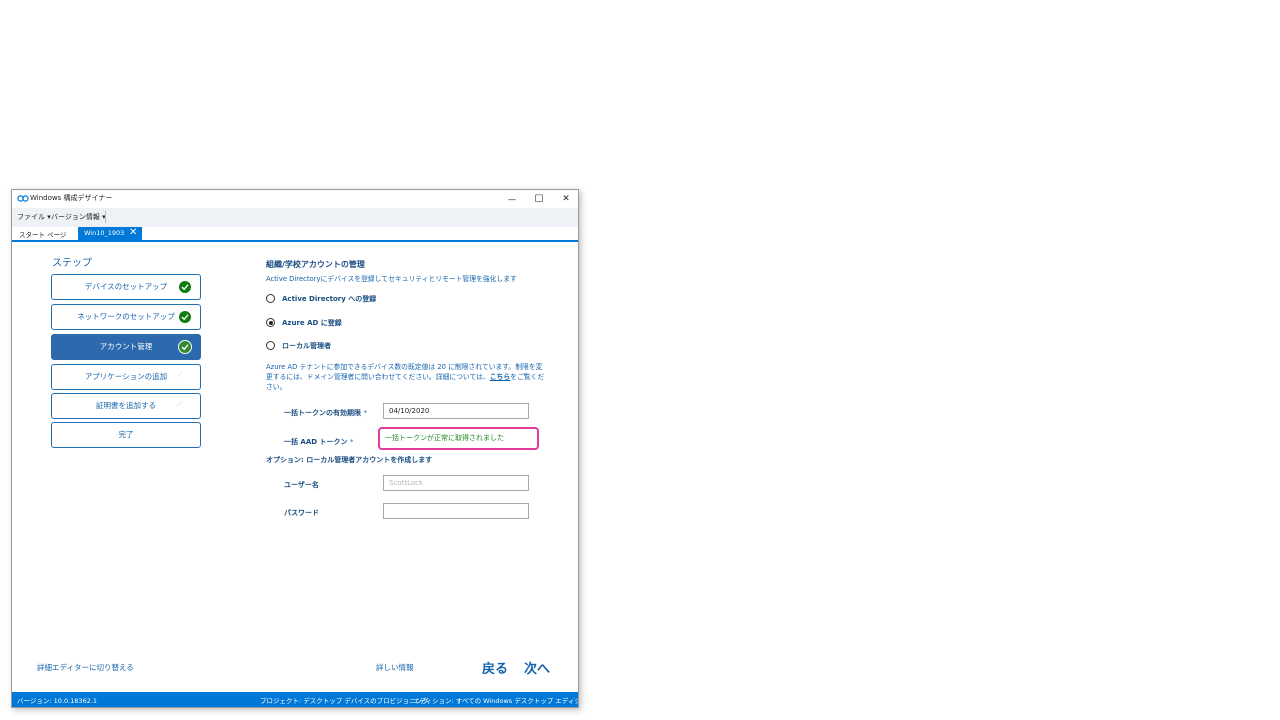  I want to click on close-button: ✕, so click(565, 199).